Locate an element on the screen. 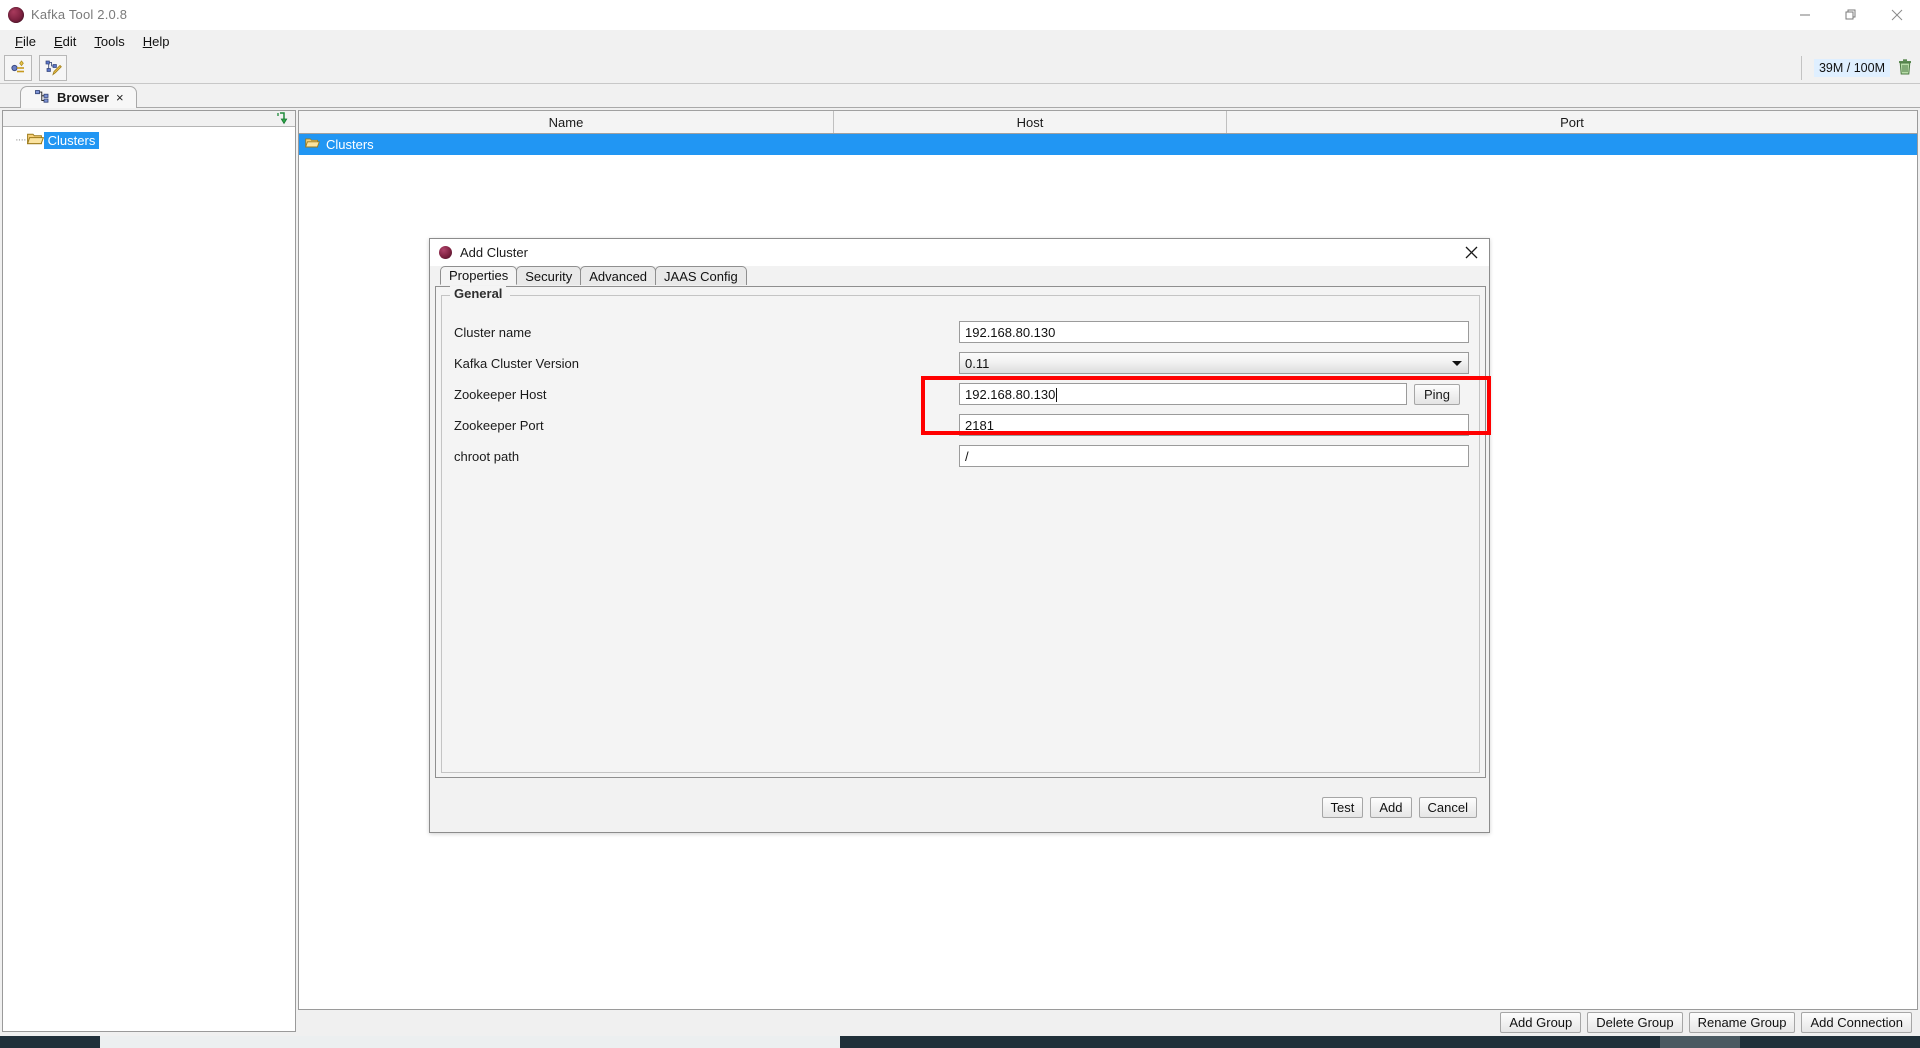  field-row-kafka-version: Kafka Cluster Version 0.11 is located at coordinates (961, 363).